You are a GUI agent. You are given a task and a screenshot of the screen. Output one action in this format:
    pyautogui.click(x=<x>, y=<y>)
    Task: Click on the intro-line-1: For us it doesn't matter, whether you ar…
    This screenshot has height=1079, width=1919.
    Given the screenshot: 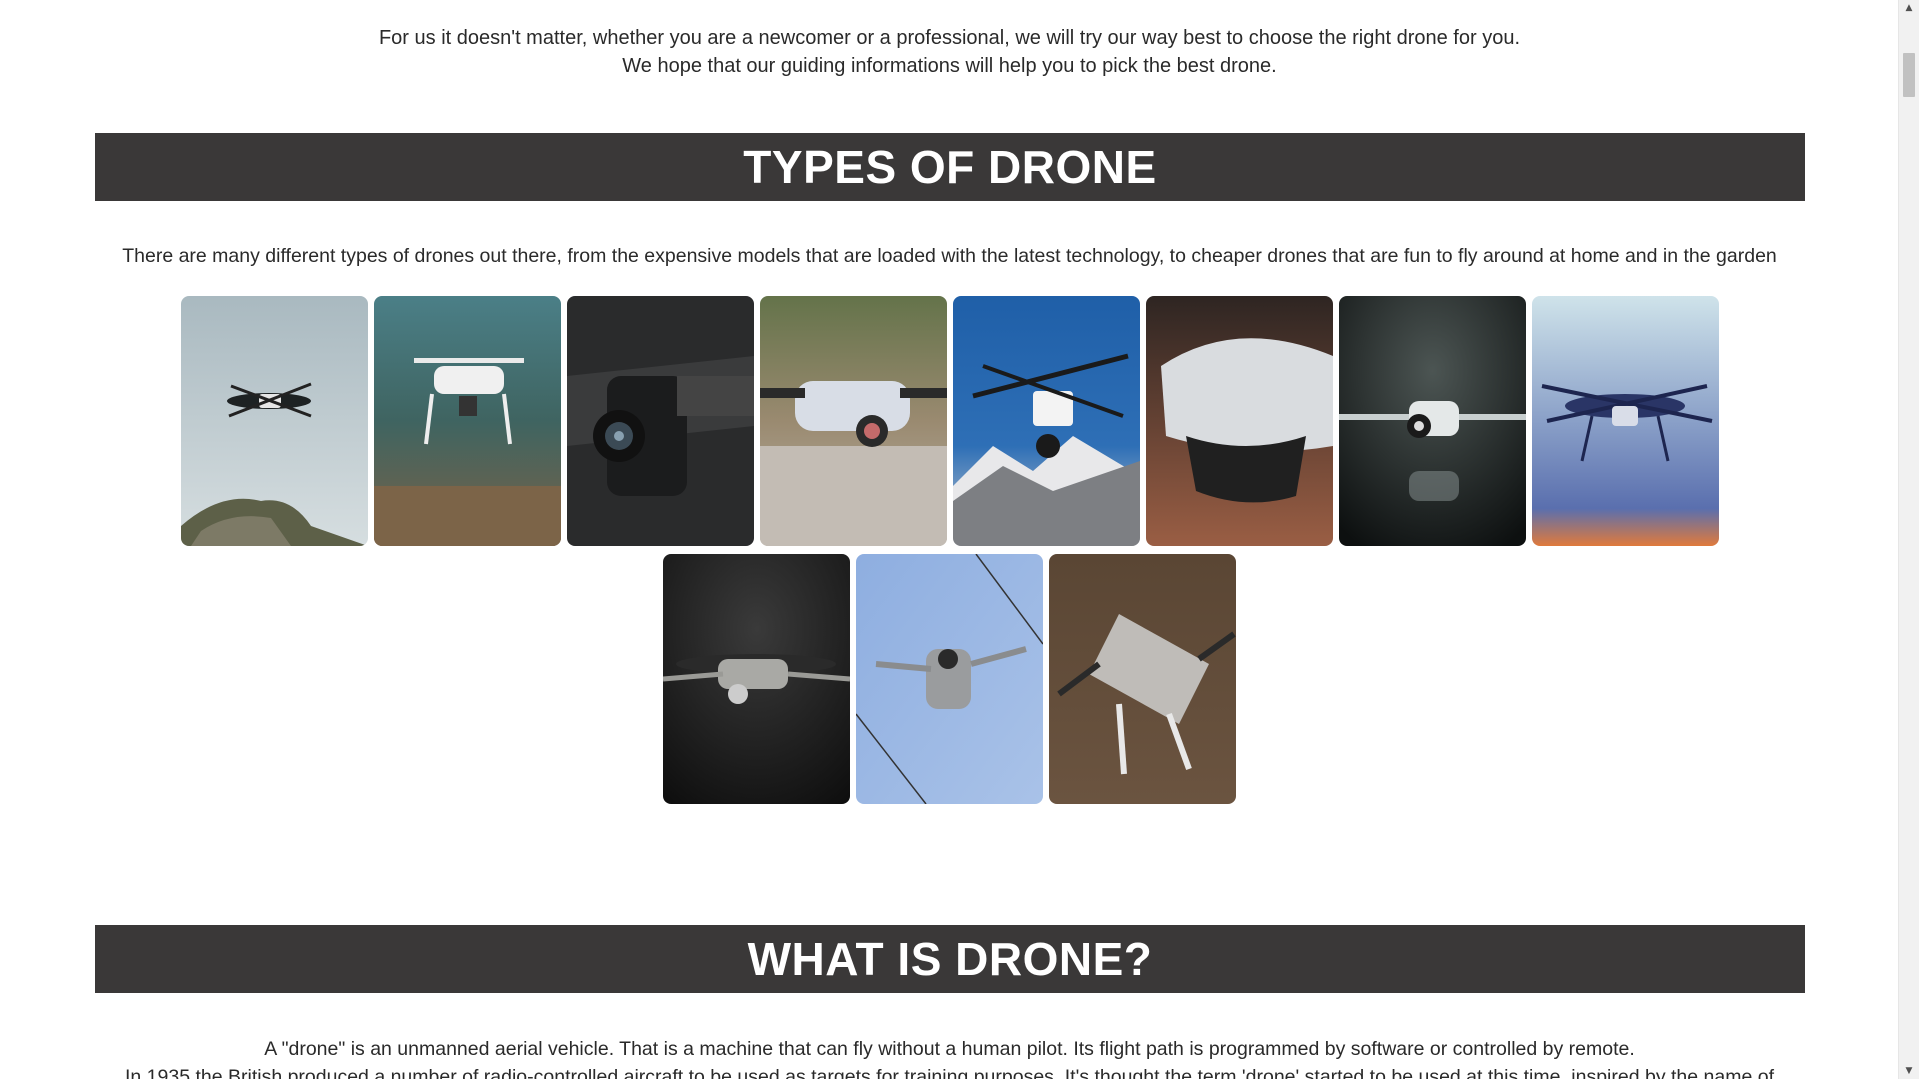 What is the action you would take?
    pyautogui.click(x=949, y=38)
    